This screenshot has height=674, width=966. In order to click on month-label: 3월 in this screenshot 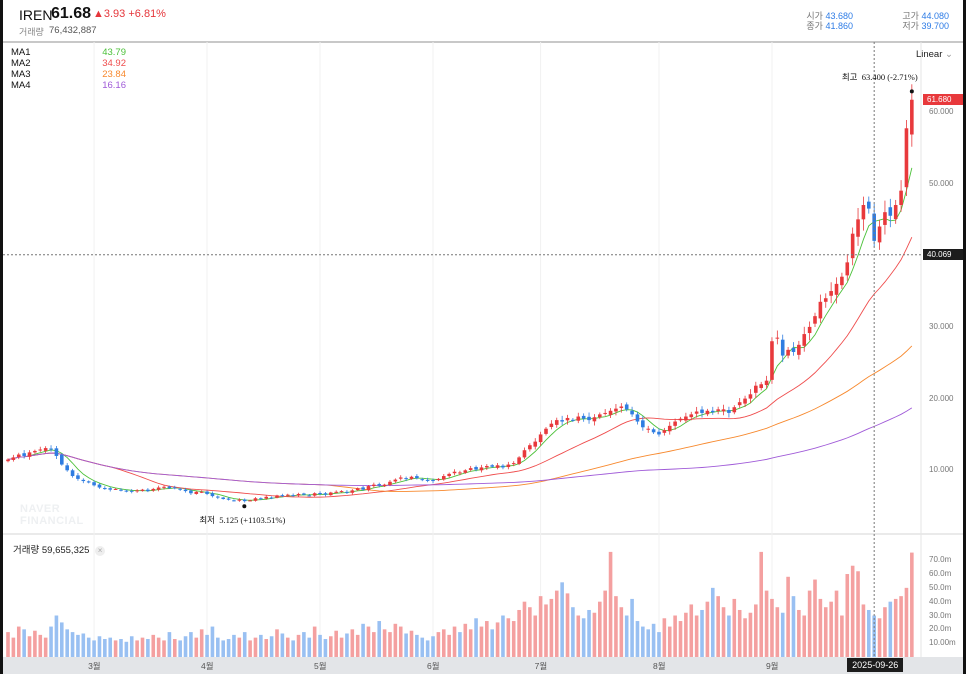, I will do `click(94, 666)`.